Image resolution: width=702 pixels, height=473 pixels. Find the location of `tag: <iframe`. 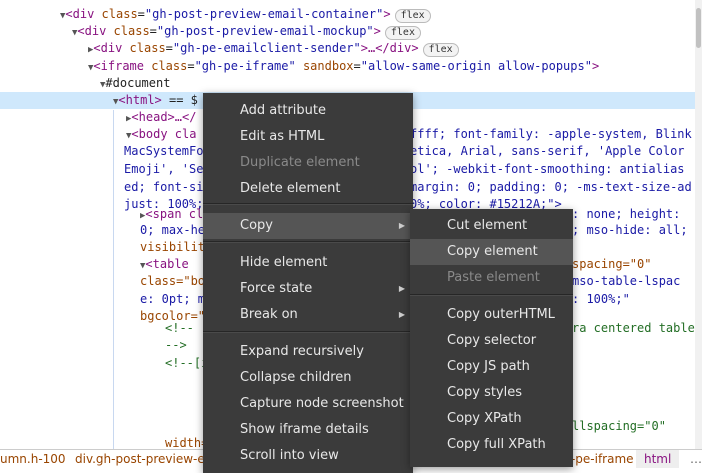

tag: <iframe is located at coordinates (122, 66).